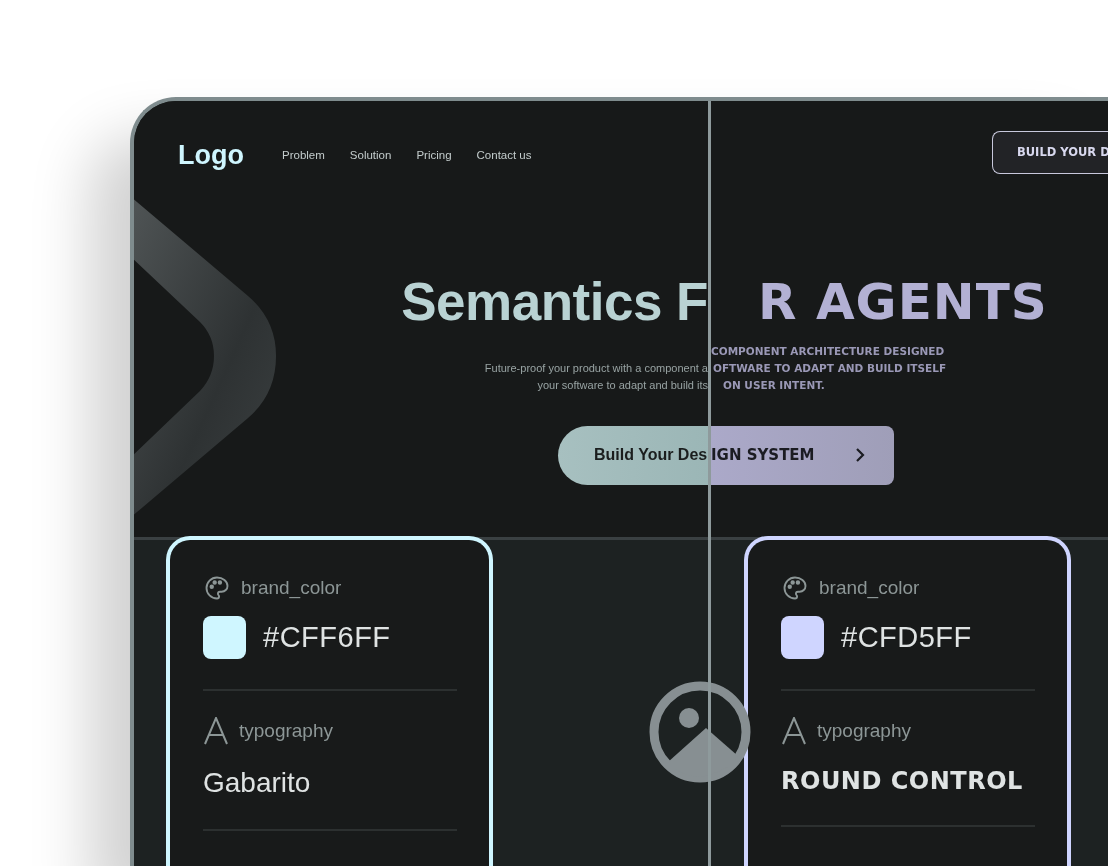 Image resolution: width=1108 pixels, height=866 pixels. What do you see at coordinates (830, 368) in the screenshot?
I see `hero-subtitle: OFTWARE TO ADAPT AND BUILD ITSELF` at bounding box center [830, 368].